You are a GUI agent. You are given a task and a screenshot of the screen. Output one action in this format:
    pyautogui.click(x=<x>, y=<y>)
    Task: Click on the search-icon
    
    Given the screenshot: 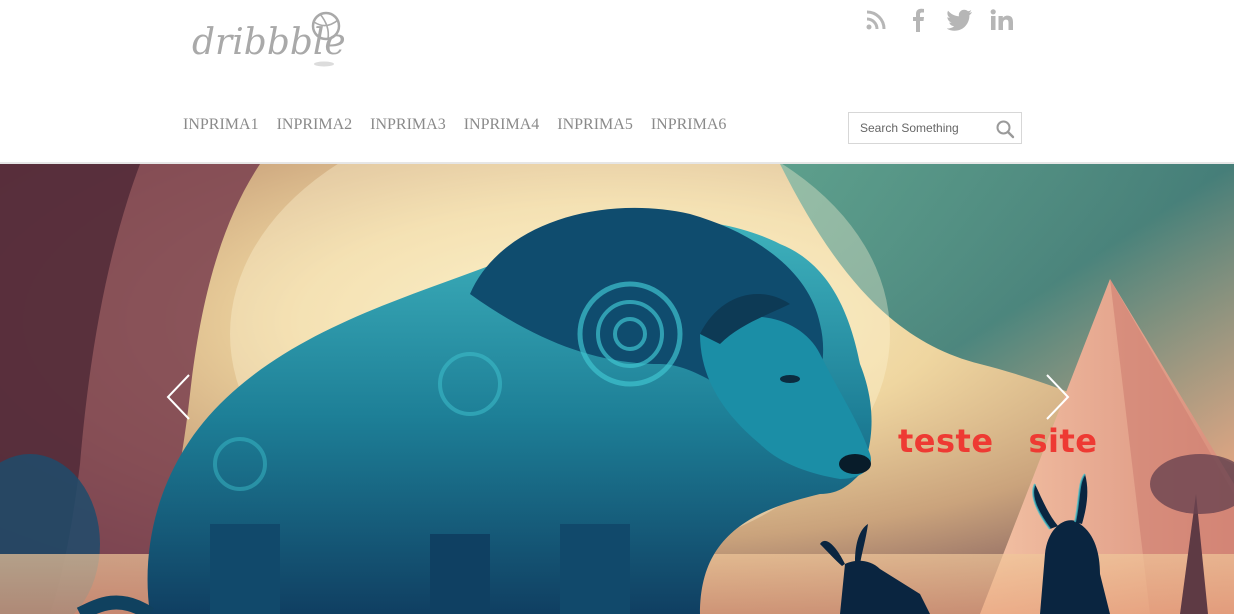 What is the action you would take?
    pyautogui.click(x=1005, y=129)
    